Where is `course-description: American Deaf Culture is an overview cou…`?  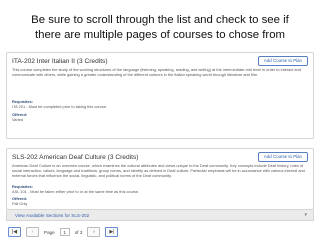 course-description: American Deaf Culture is an overview cou… is located at coordinates (158, 170).